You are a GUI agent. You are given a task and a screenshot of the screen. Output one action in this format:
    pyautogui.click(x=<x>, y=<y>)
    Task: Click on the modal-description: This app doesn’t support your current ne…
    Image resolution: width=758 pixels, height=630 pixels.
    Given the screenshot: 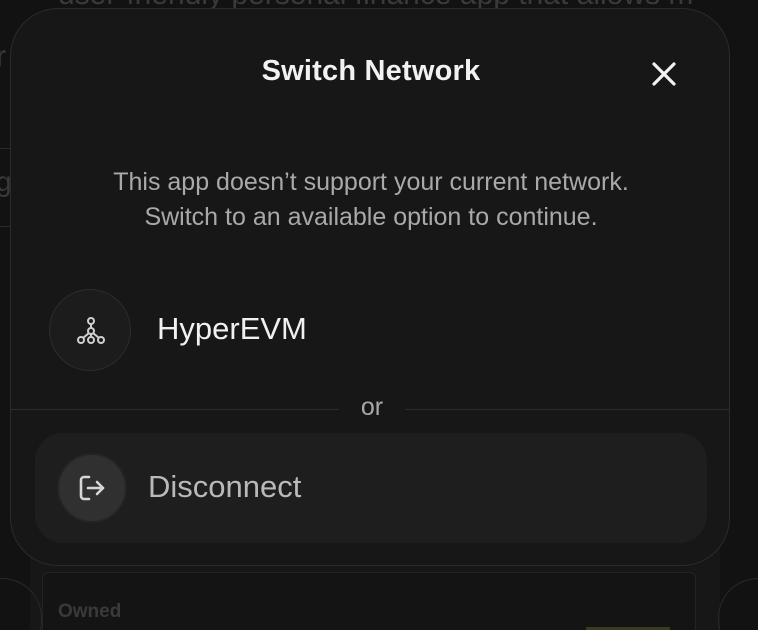 What is the action you would take?
    pyautogui.click(x=370, y=200)
    